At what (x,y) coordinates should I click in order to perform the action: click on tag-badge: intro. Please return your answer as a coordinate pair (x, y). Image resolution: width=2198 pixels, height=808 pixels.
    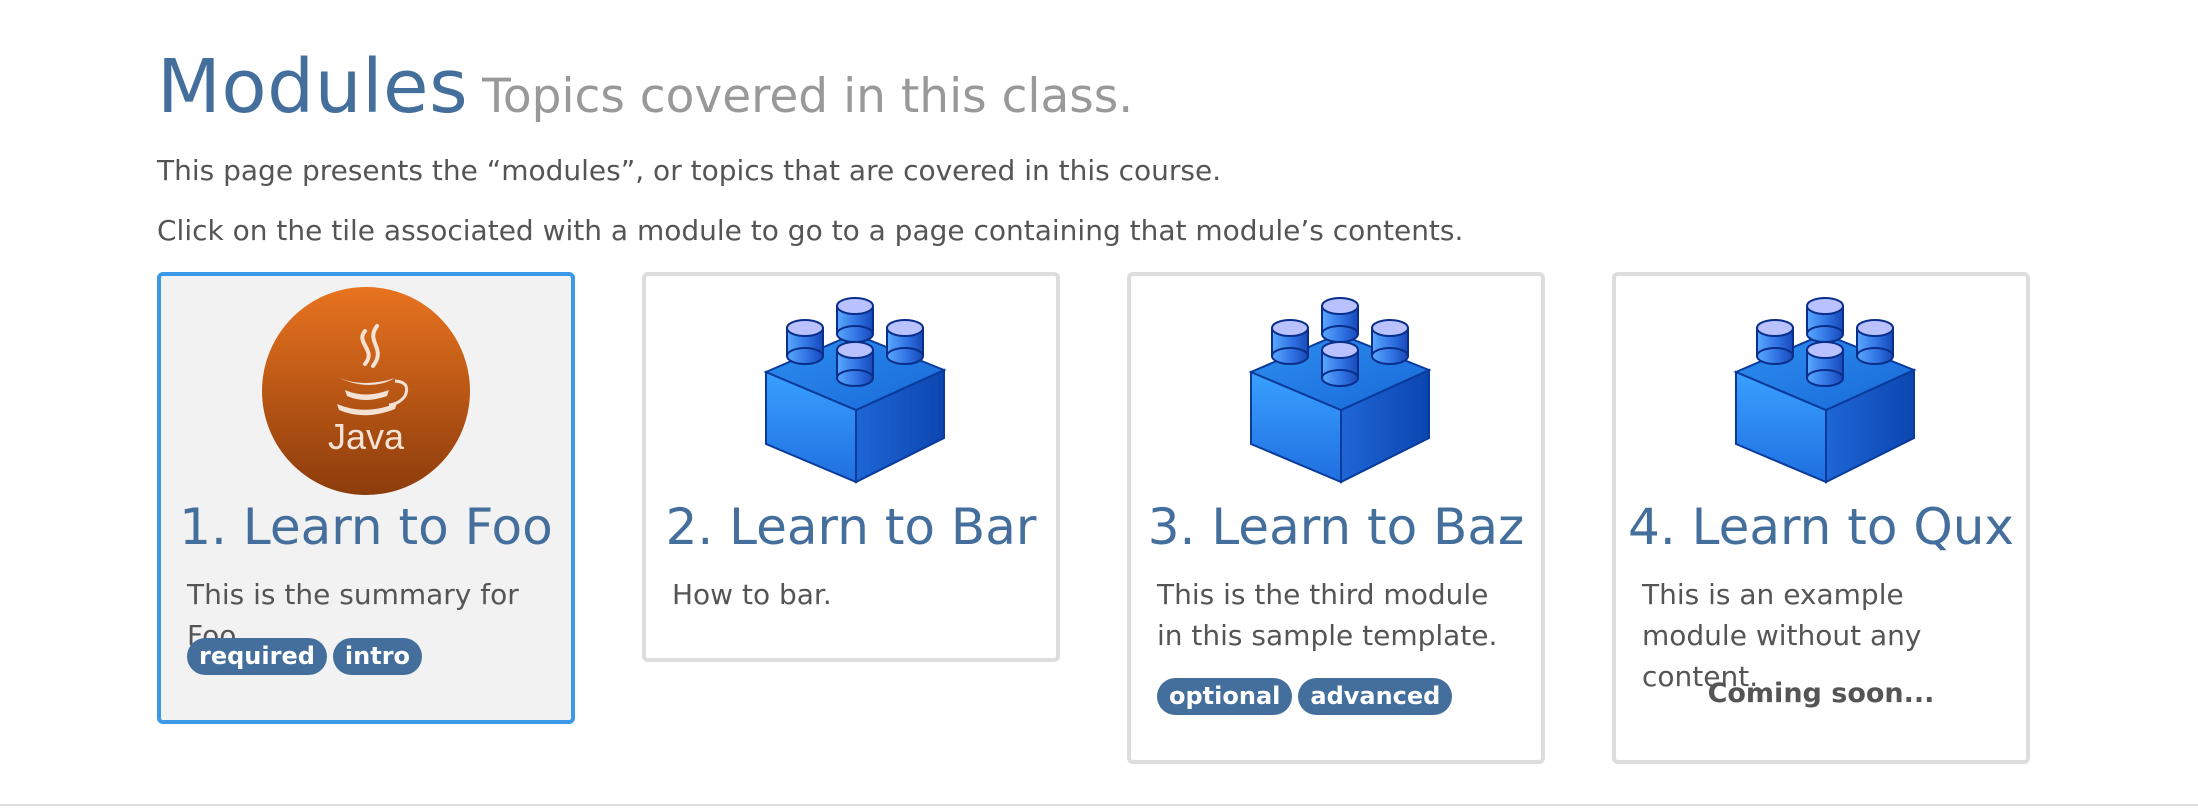
    Looking at the image, I should click on (377, 656).